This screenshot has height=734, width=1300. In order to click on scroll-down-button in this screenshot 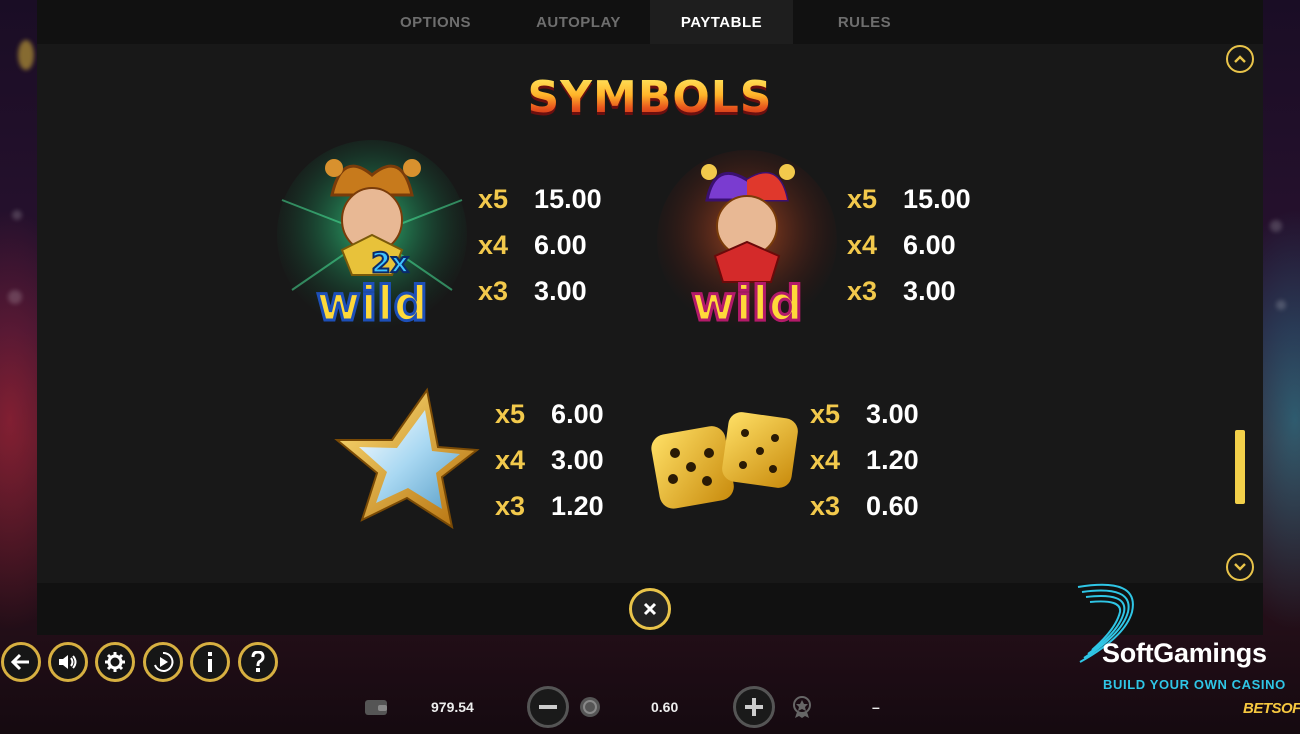, I will do `click(1240, 567)`.